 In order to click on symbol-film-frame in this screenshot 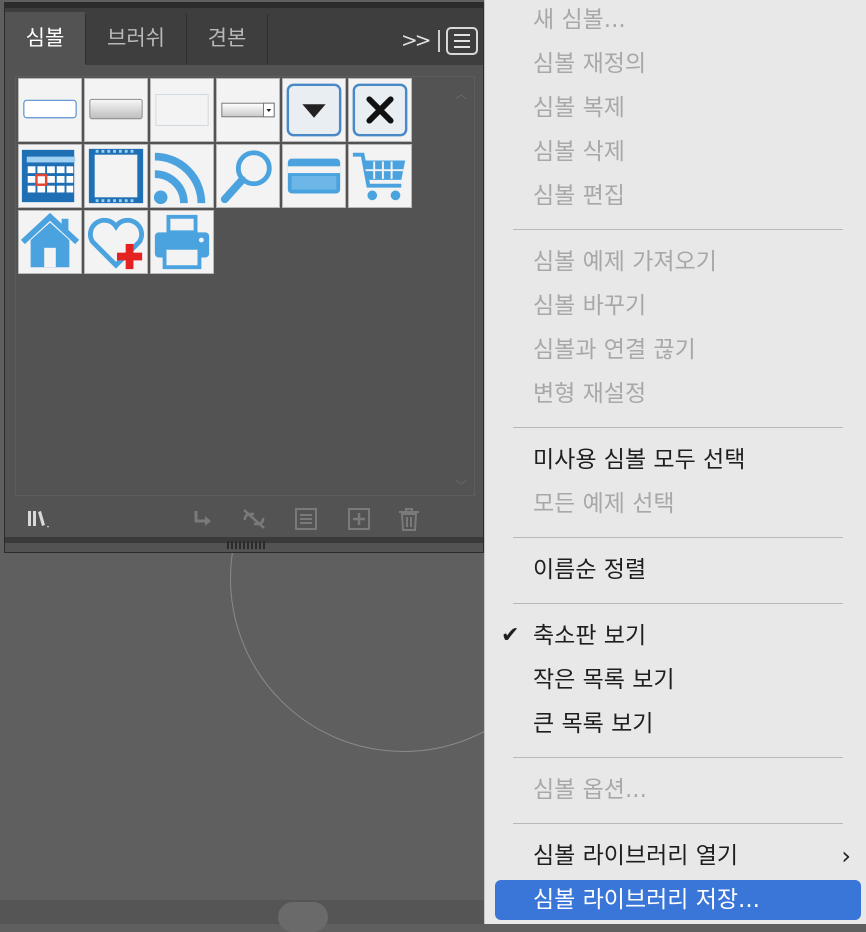, I will do `click(116, 176)`.